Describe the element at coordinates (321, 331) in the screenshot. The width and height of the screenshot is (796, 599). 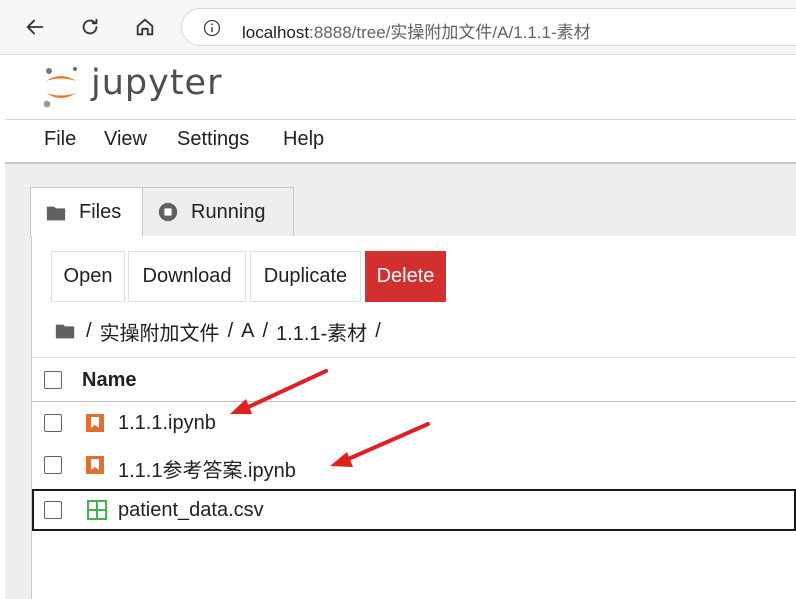
I see `breadcrumb-segment: 1.1.1-素材` at that location.